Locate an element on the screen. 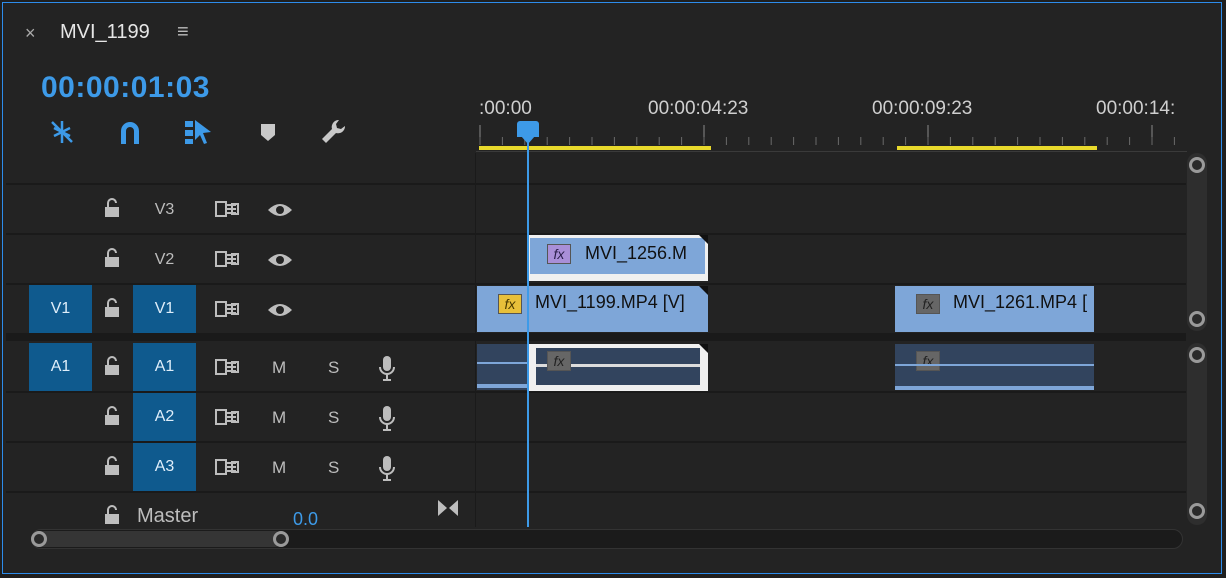 The image size is (1226, 578). video-clip-mvi-1256: fx MVI_1256.M is located at coordinates (617, 258).